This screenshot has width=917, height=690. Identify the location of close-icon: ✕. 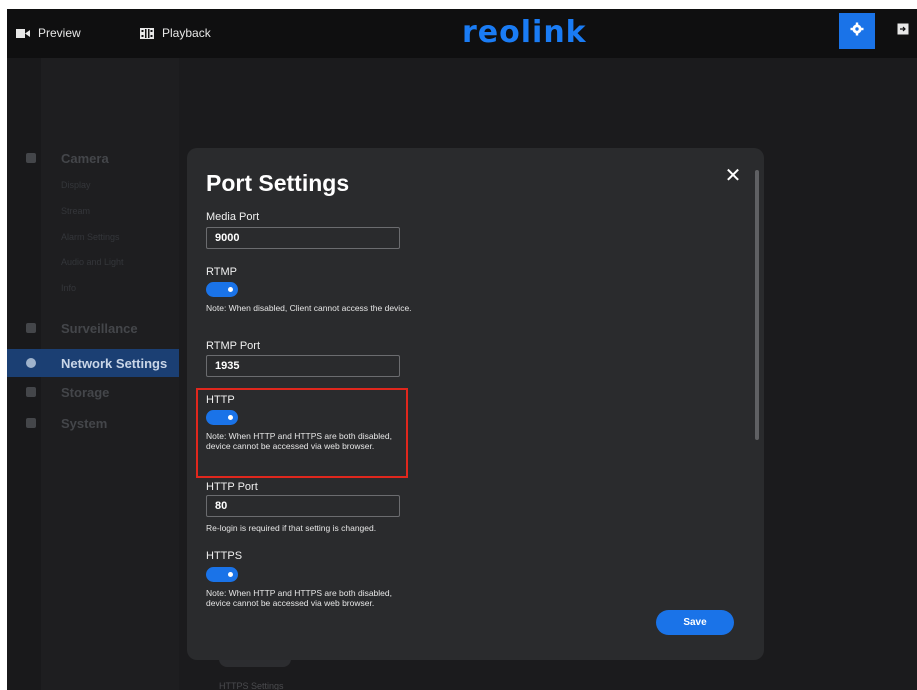
(733, 176).